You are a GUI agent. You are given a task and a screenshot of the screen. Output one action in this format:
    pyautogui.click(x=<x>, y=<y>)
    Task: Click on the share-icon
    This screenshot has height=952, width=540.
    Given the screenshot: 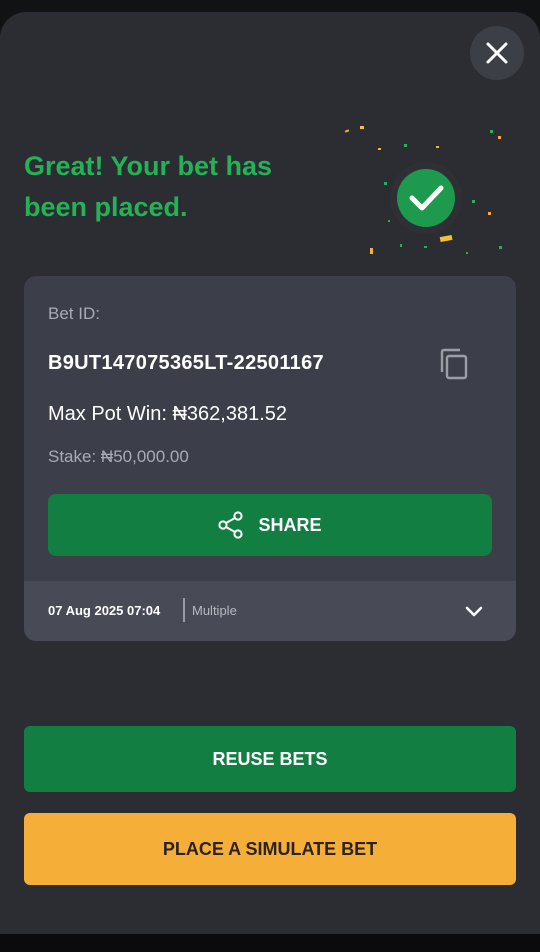 What is the action you would take?
    pyautogui.click(x=231, y=525)
    